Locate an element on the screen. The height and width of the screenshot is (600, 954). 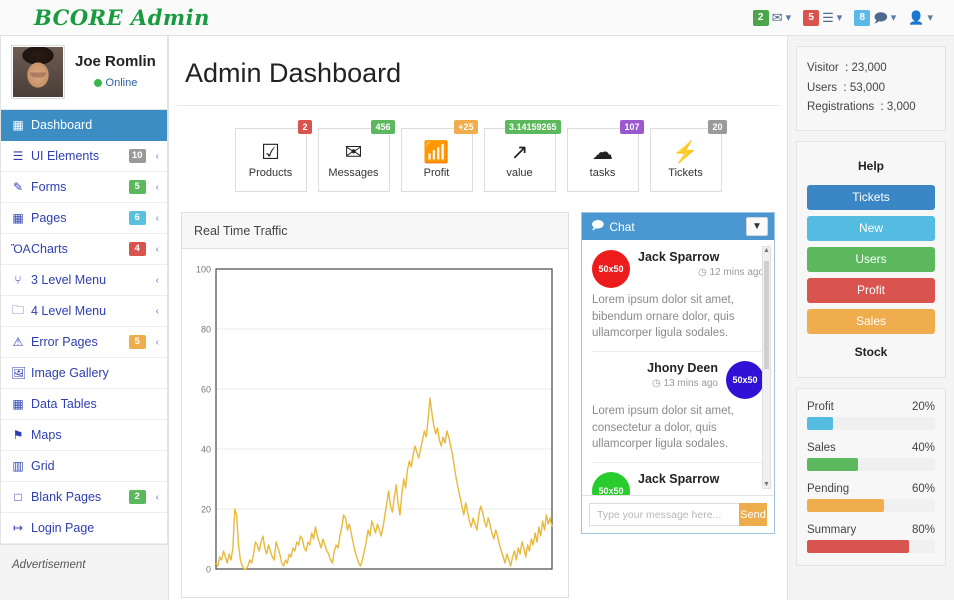
sidebar-item-blank-pages: □ Blank Pages 2 ‹ is located at coordinates (84, 497).